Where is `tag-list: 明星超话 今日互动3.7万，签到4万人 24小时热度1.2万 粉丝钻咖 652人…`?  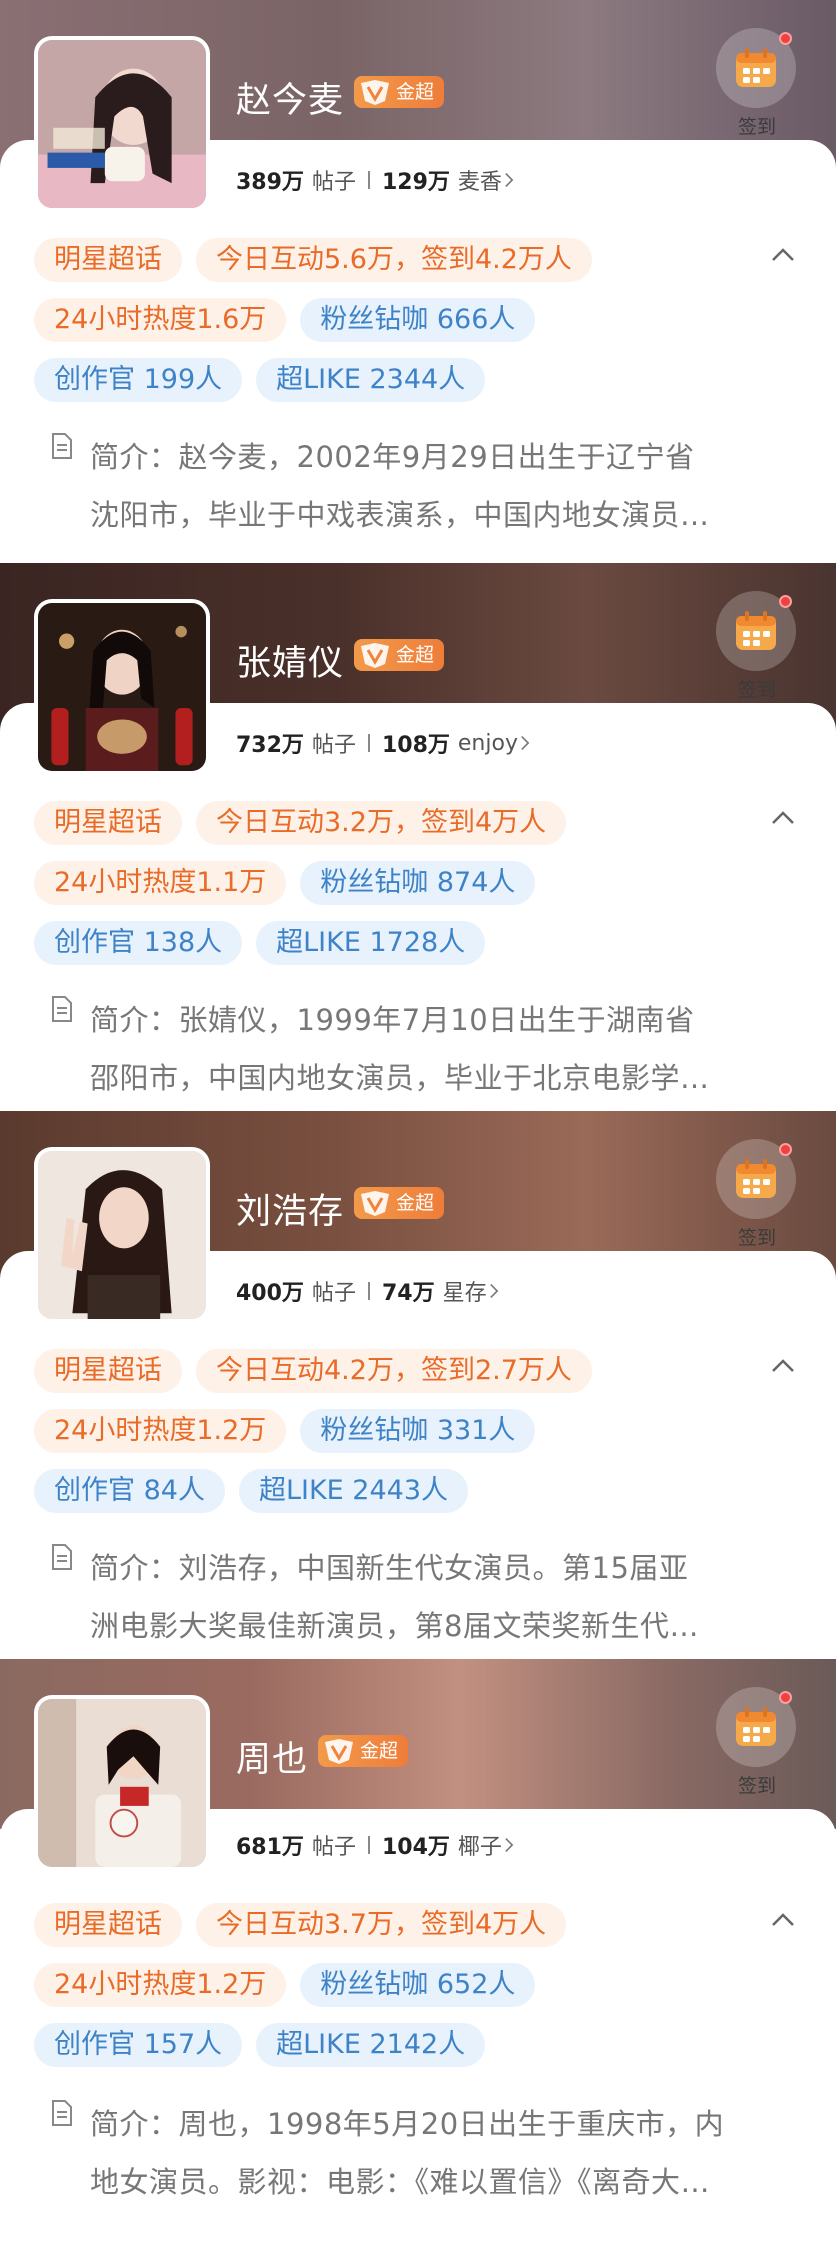
tag-list: 明星超话 今日互动3.7万，签到4万人 24小时热度1.2万 粉丝钻咖 652人… is located at coordinates (404, 1993).